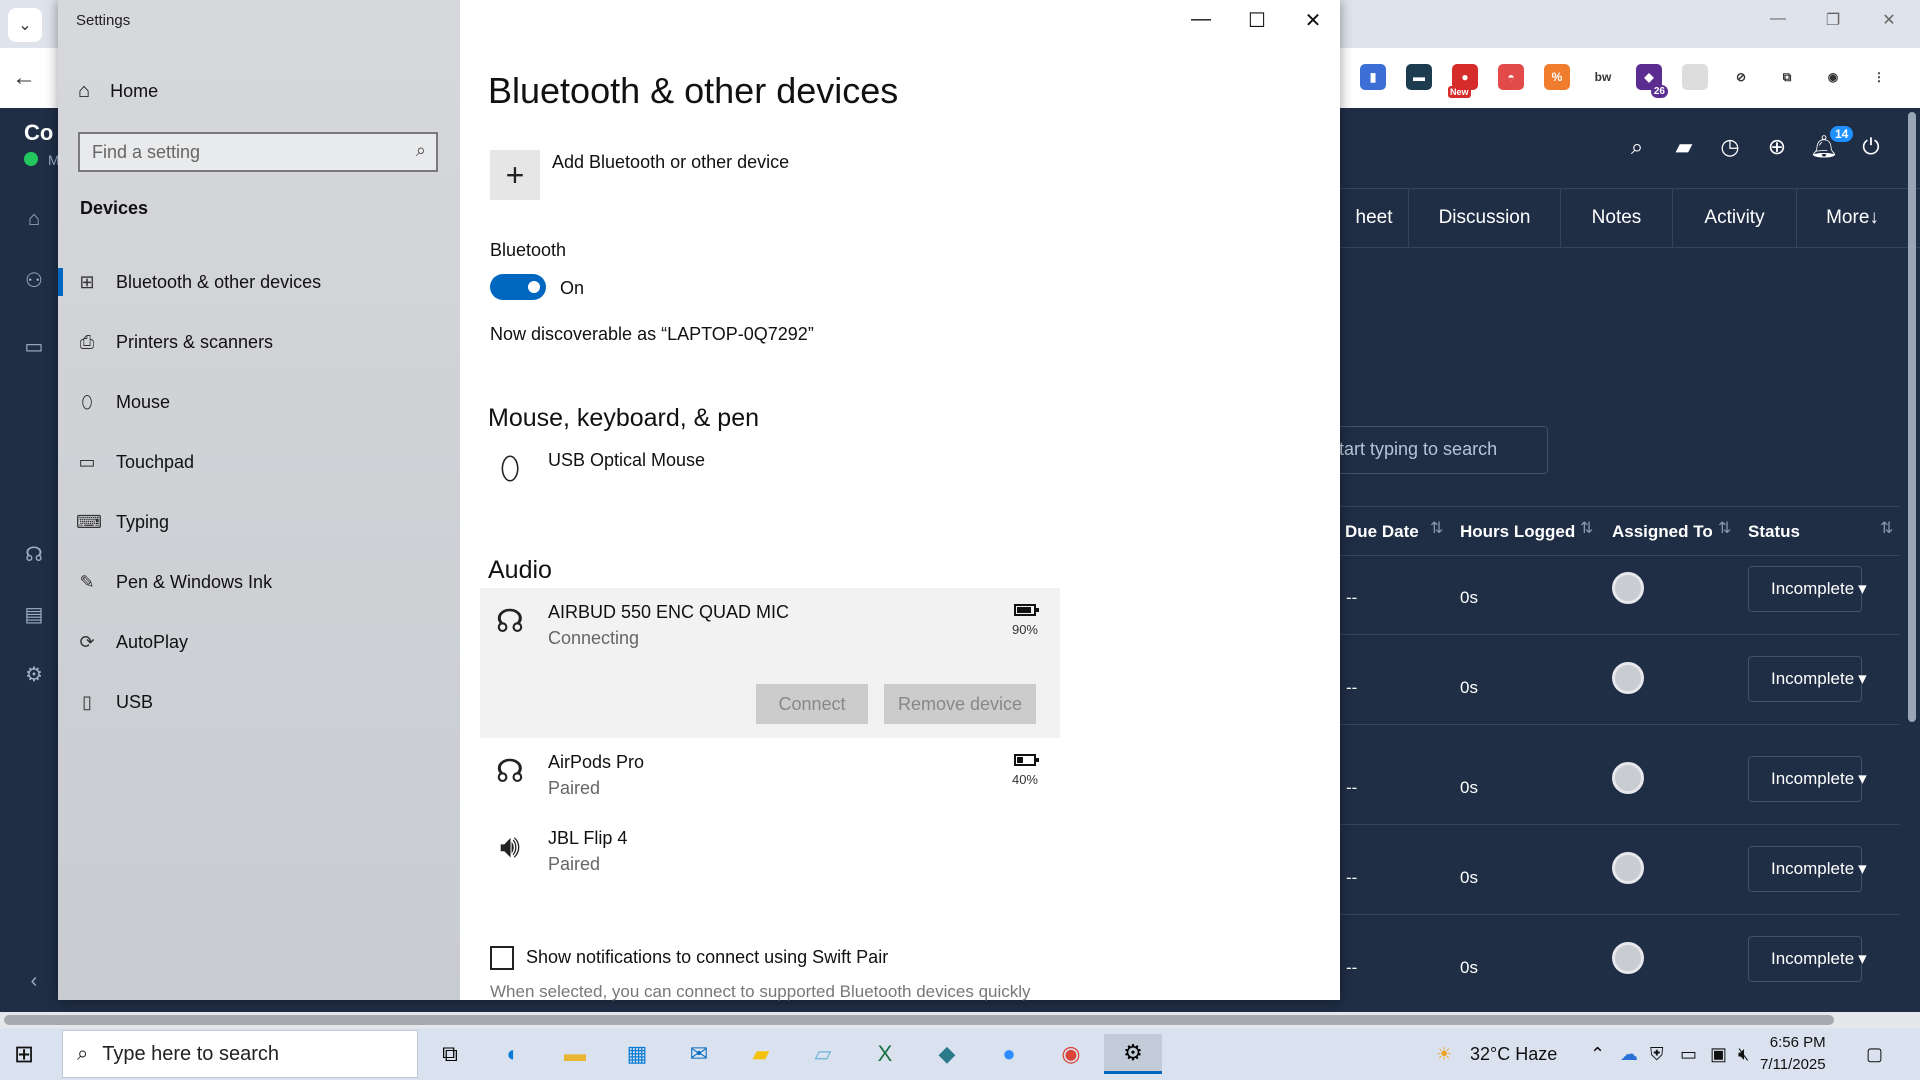  Describe the element at coordinates (1889, 20) in the screenshot. I see `browser-close-icon: ✕` at that location.